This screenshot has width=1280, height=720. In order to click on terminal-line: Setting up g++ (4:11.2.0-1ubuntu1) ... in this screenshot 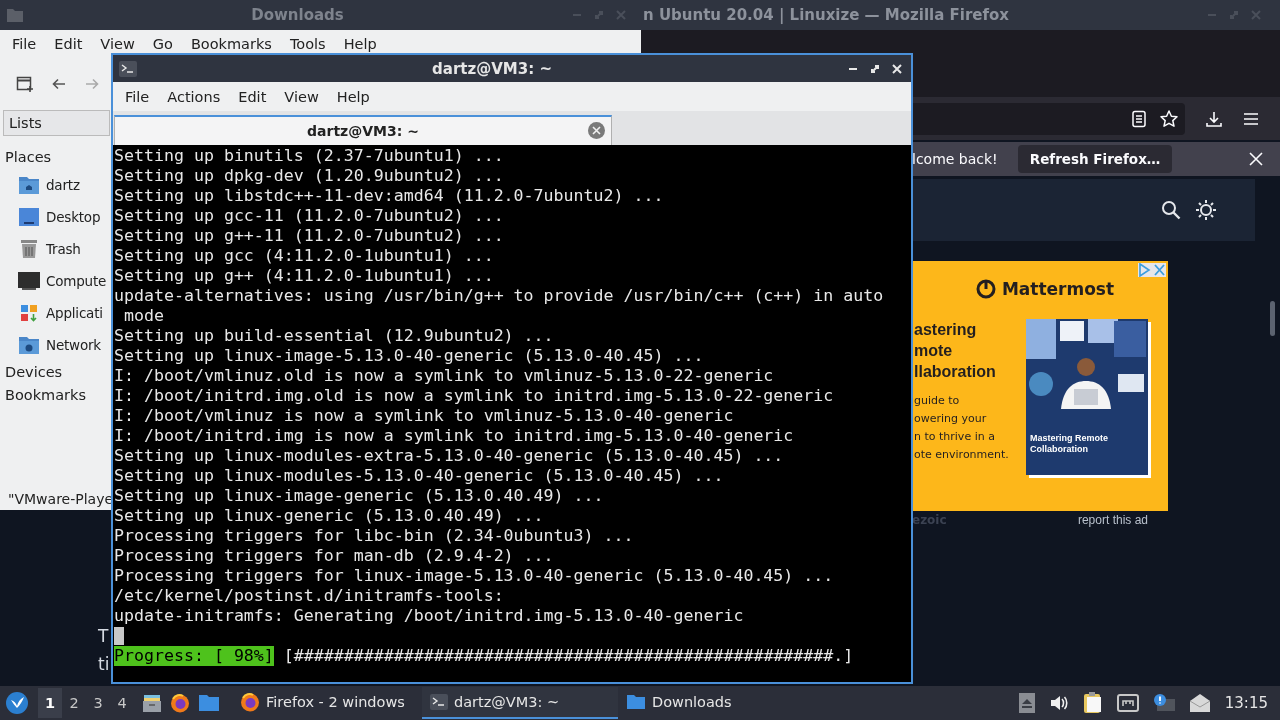, I will do `click(304, 276)`.